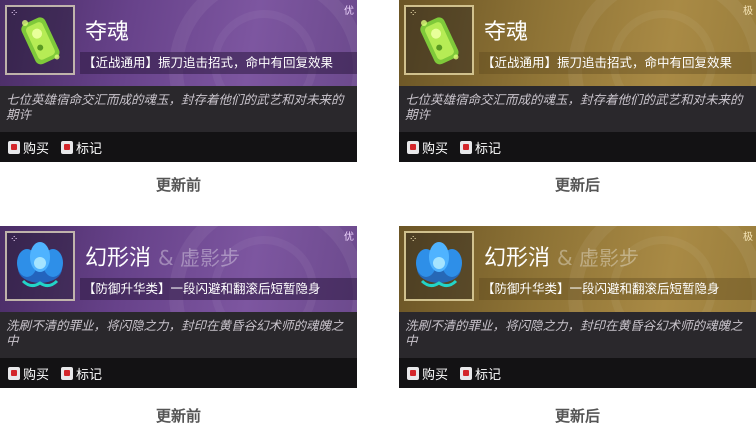 Image resolution: width=756 pixels, height=429 pixels. What do you see at coordinates (178, 43) in the screenshot?
I see `card-header: ⁘ 夺魂 优 【近战通用】振刀追击招式，命中有回复效果` at bounding box center [178, 43].